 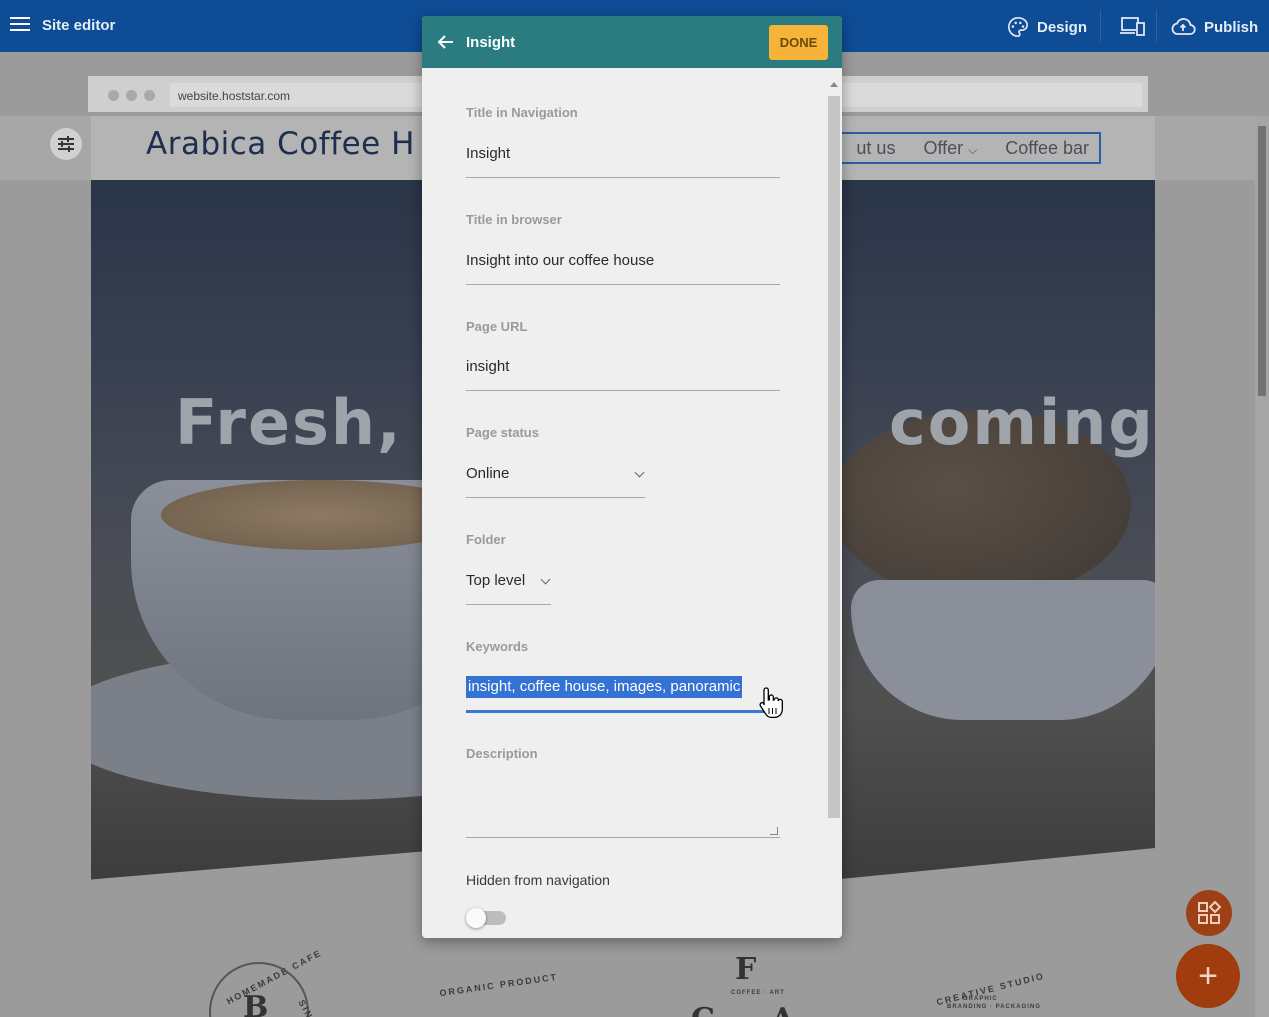 I want to click on dialog-scrollbar, so click(x=834, y=510).